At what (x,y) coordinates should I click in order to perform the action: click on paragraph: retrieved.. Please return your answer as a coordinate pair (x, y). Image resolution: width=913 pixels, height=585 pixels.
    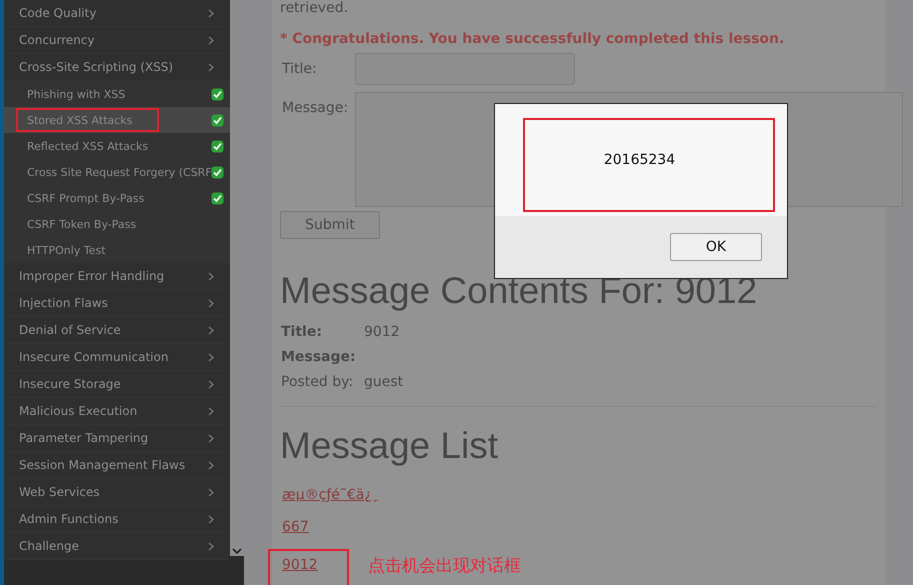
    Looking at the image, I should click on (315, 9).